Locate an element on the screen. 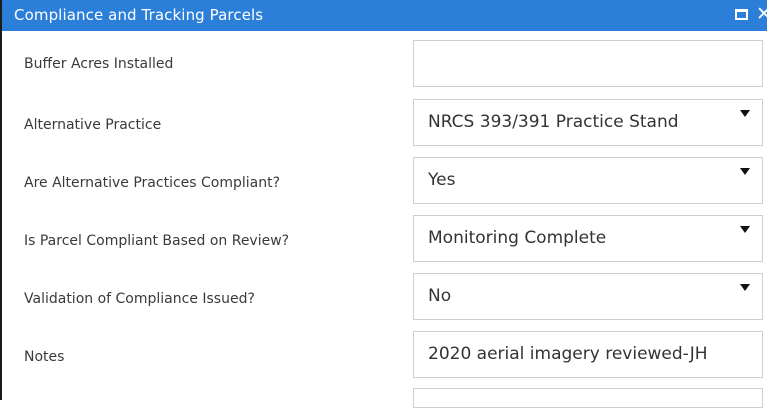  field-label: Alternative Practice is located at coordinates (93, 125).